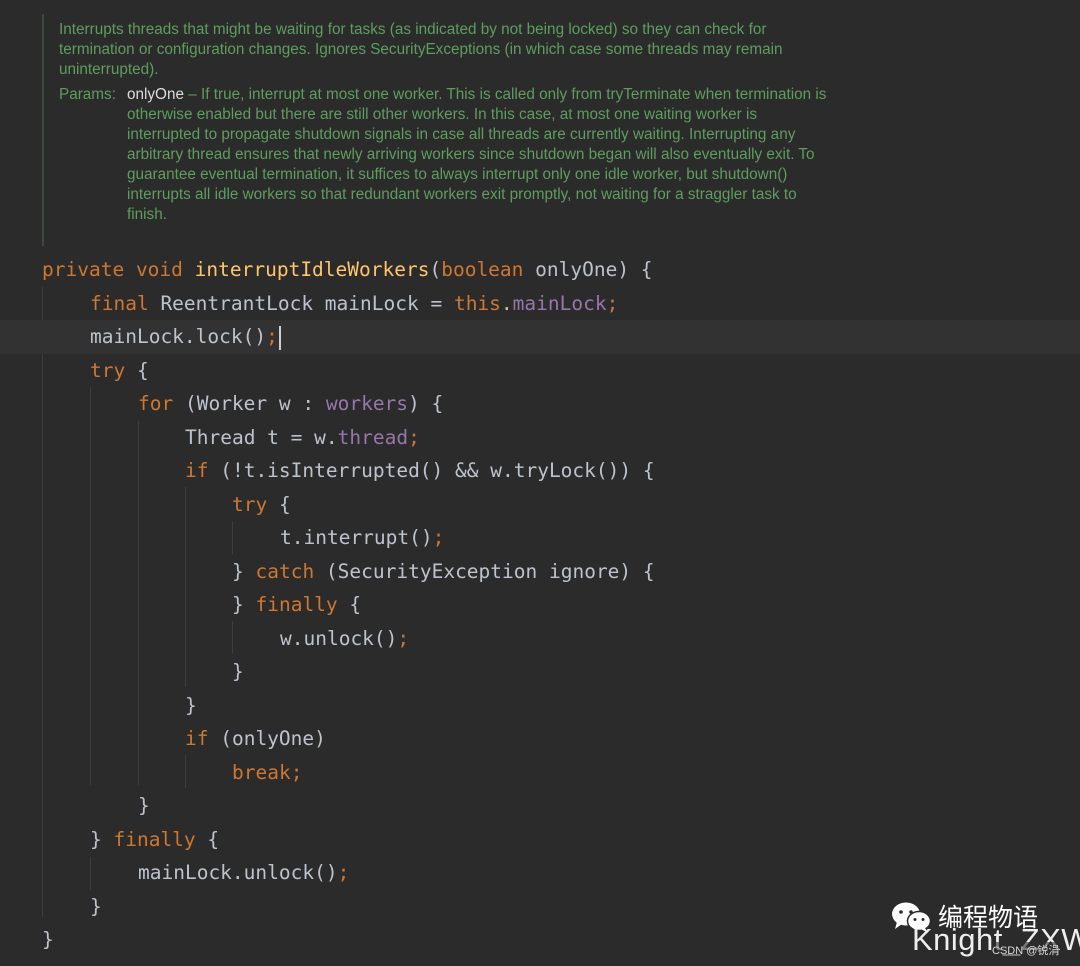  What do you see at coordinates (540, 873) in the screenshot?
I see `code-line: mainLock.unlock();` at bounding box center [540, 873].